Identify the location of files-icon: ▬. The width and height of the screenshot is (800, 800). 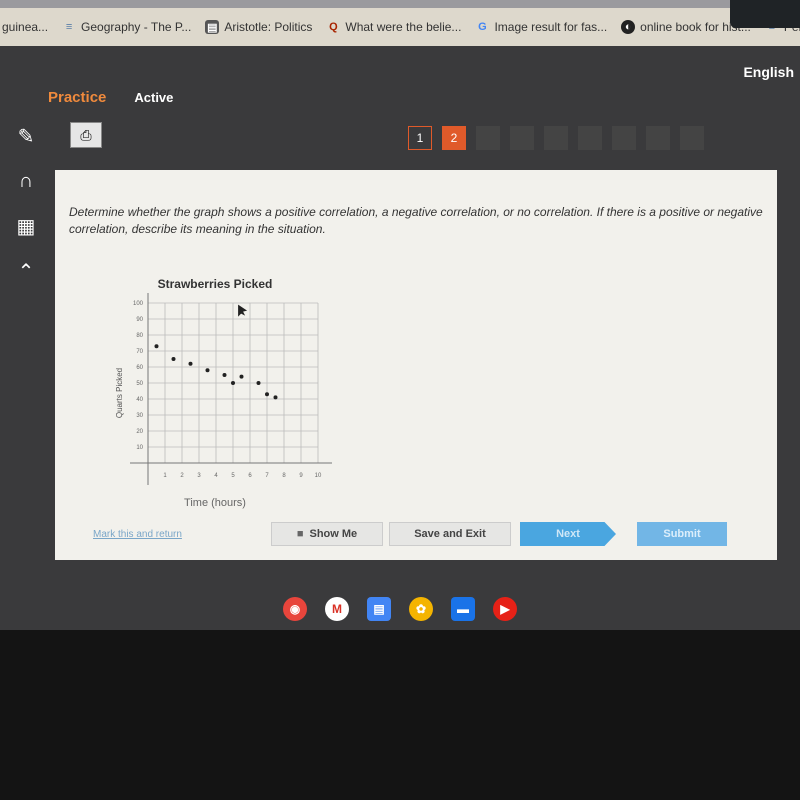
(463, 609).